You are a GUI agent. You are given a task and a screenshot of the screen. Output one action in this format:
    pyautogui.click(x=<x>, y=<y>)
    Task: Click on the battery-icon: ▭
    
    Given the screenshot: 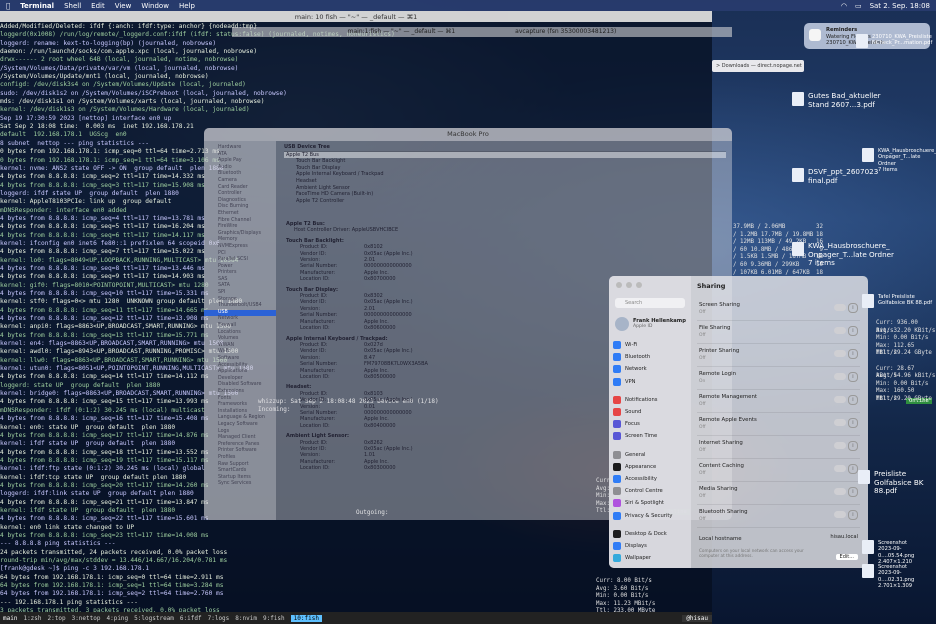 What is the action you would take?
    pyautogui.click(x=858, y=6)
    